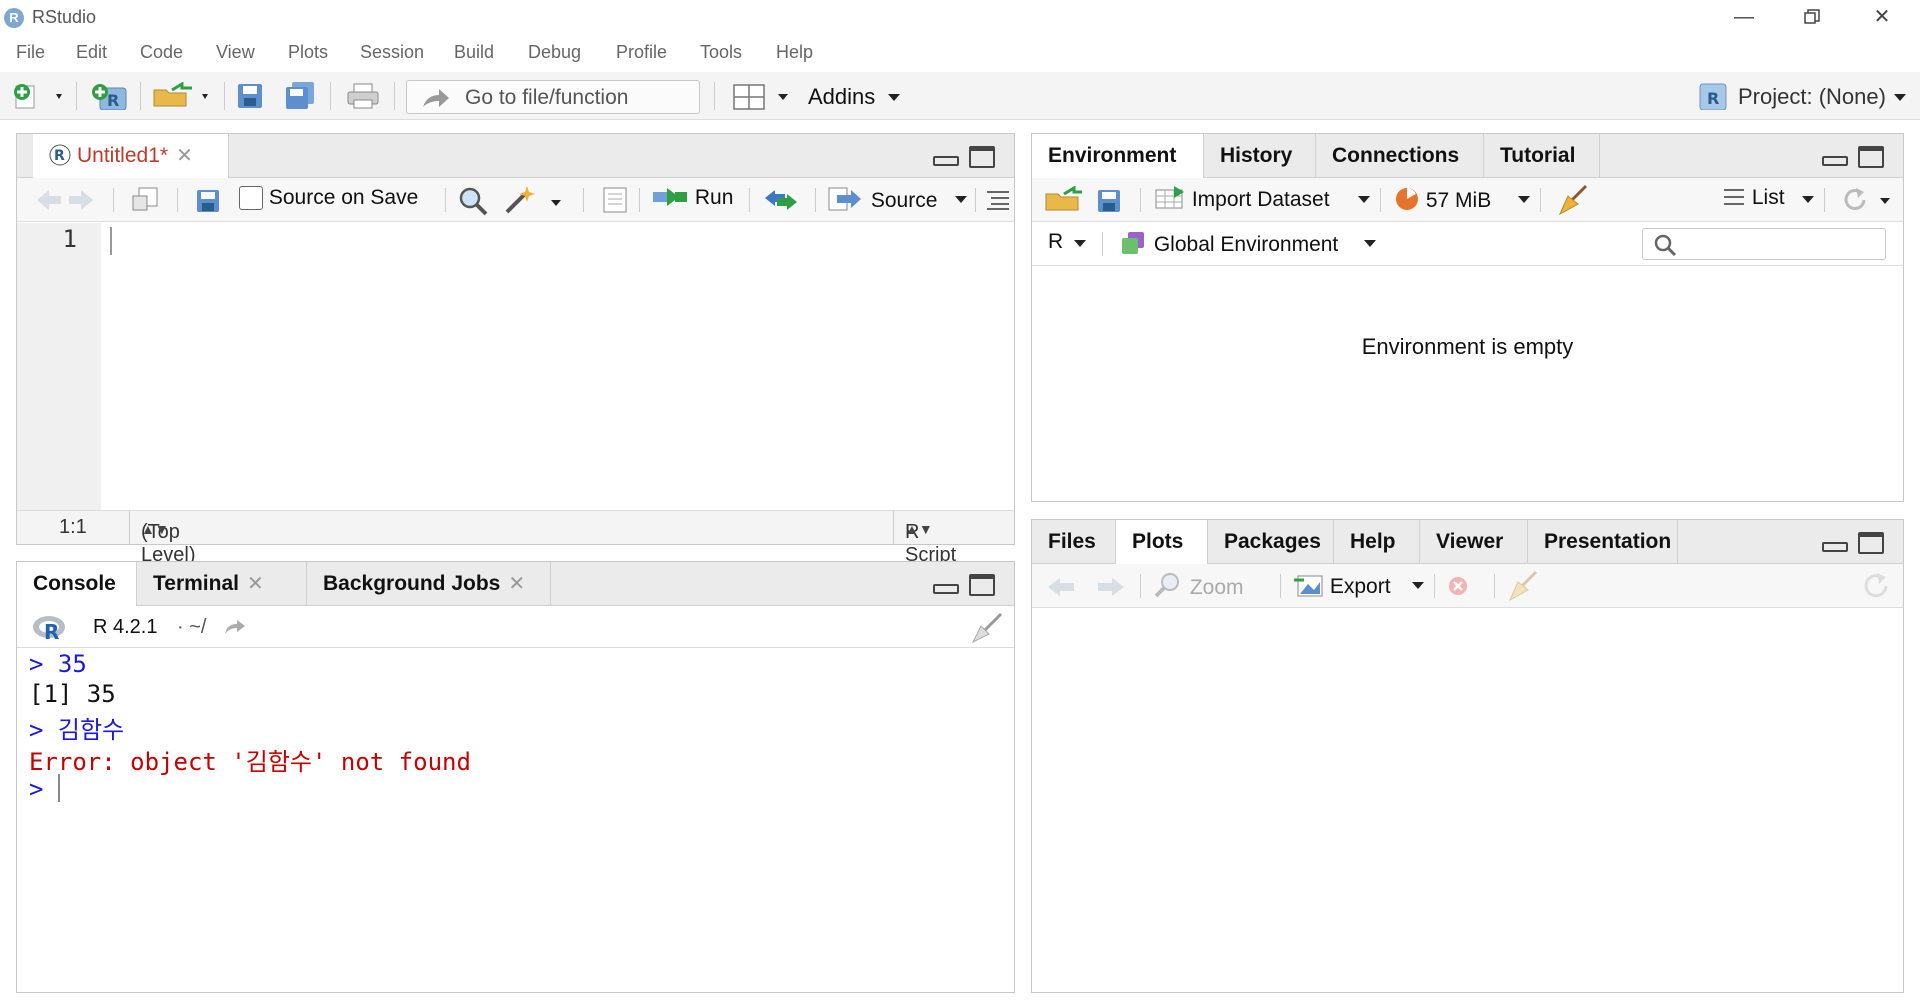 Image resolution: width=1920 pixels, height=1003 pixels. I want to click on view-mode-selector: List, so click(1753, 198).